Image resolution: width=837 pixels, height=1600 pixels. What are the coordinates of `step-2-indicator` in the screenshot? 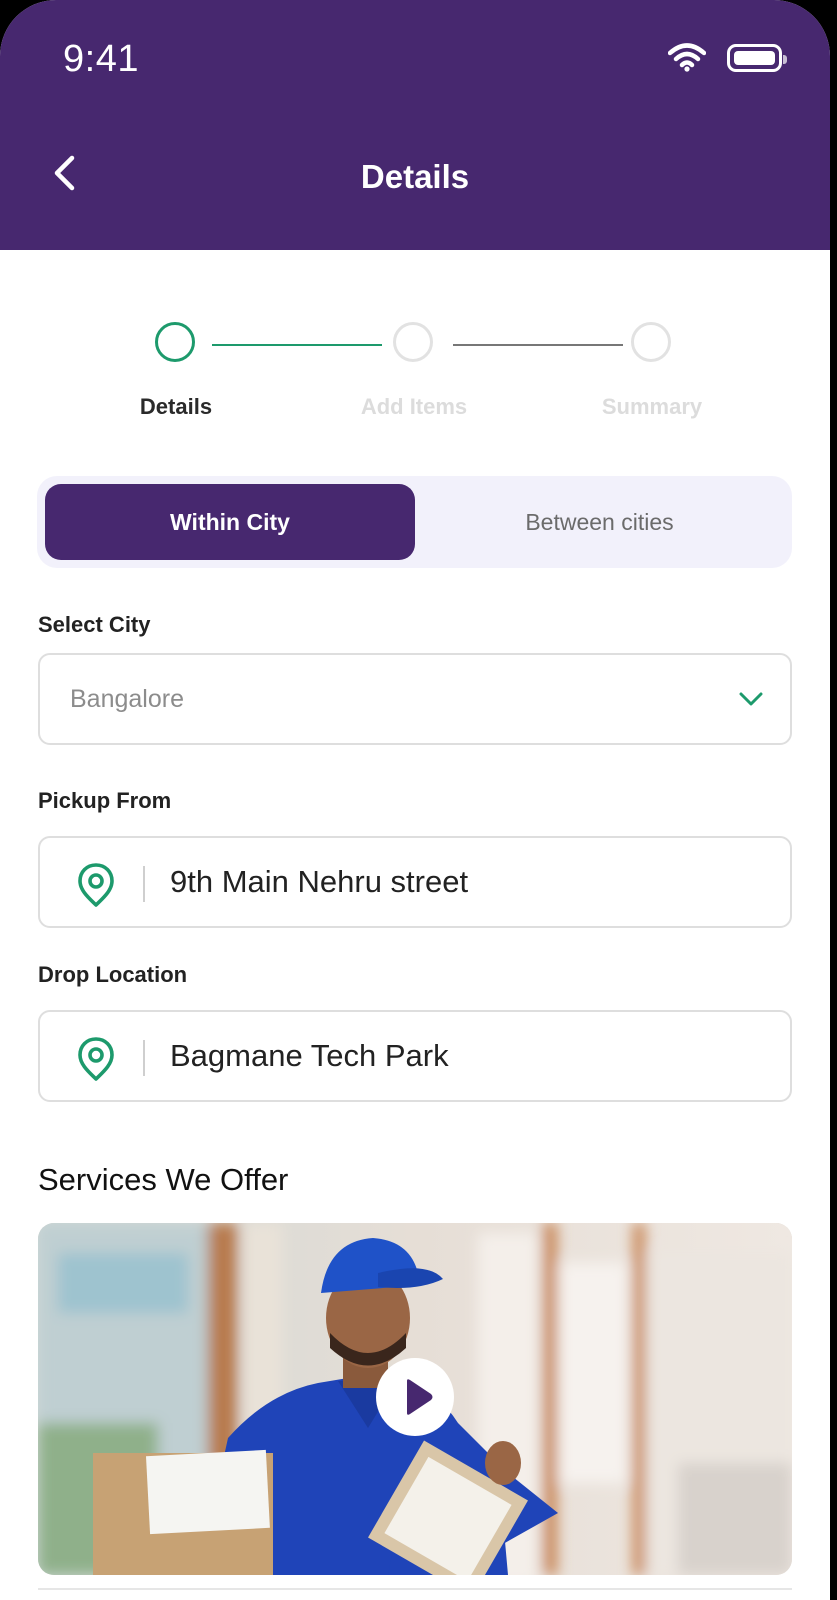 It's located at (413, 342).